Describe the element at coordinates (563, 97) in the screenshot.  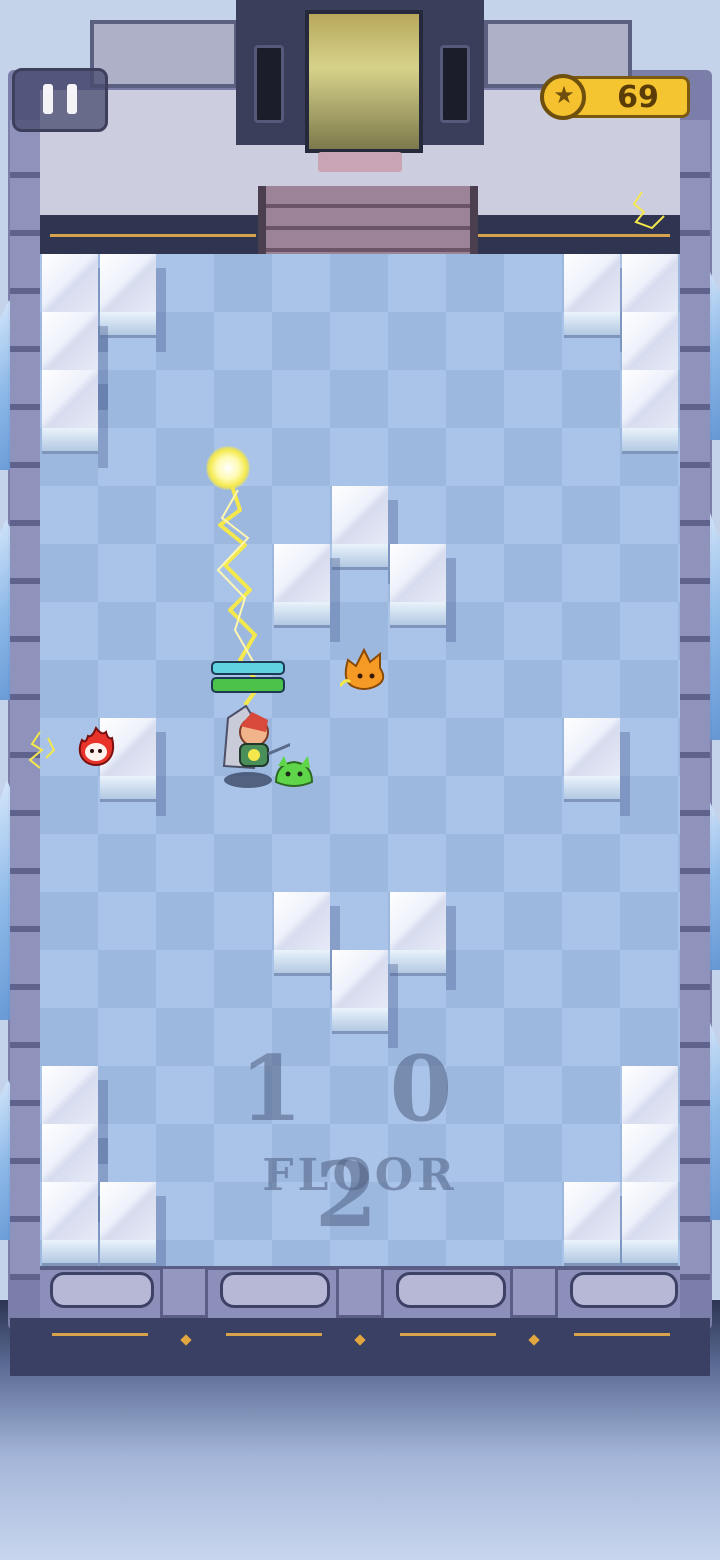
I see `star-coin-icon: ★` at that location.